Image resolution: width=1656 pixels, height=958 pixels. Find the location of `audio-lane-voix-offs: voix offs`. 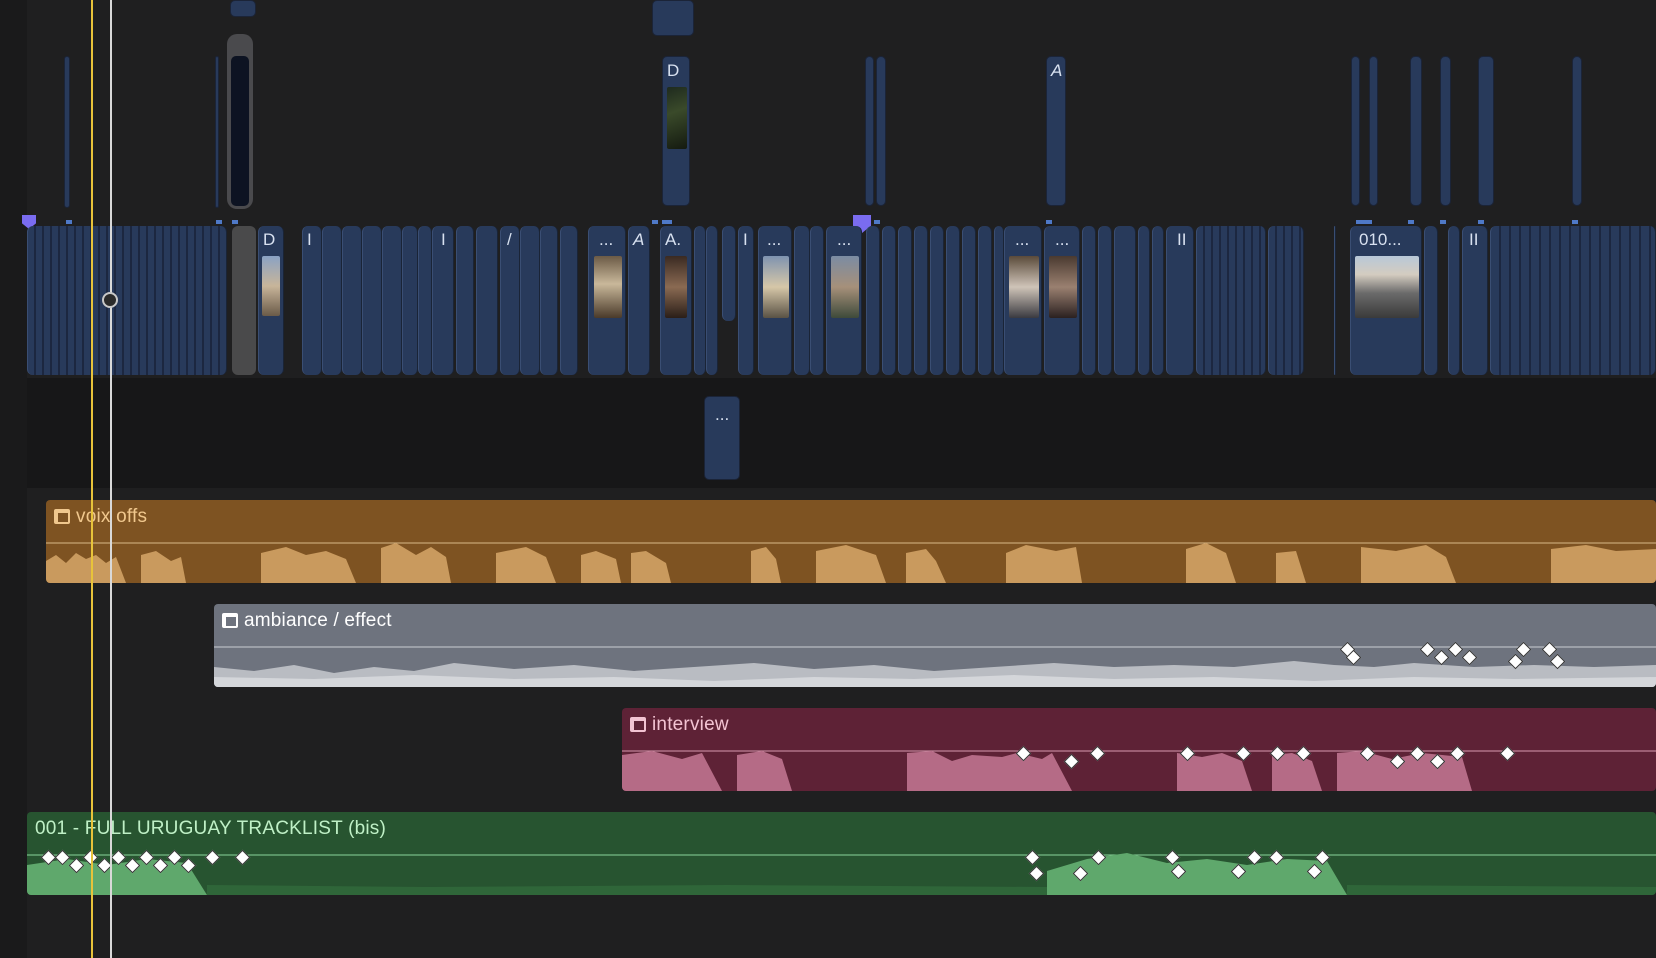

audio-lane-voix-offs: voix offs is located at coordinates (851, 541).